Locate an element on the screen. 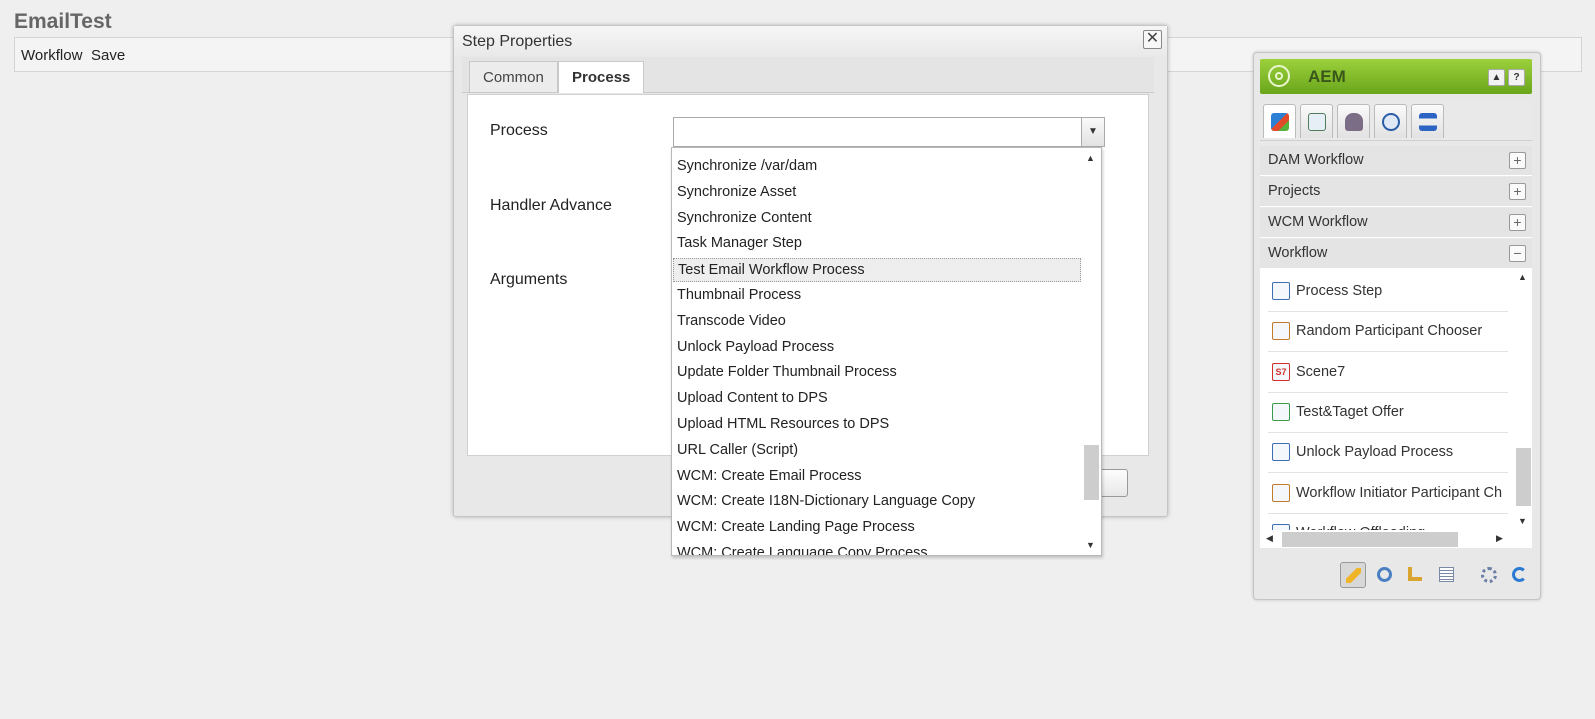 The image size is (1595, 719). workflow-tab is located at coordinates (1427, 121).